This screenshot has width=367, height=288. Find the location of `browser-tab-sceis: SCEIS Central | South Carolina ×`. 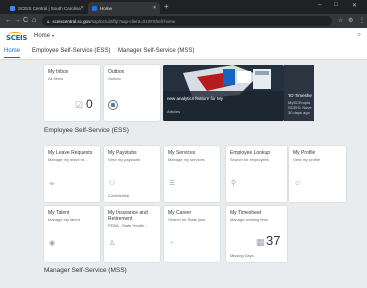

browser-tab-sceis: SCEIS Central | South Carolina × is located at coordinates (45, 8).